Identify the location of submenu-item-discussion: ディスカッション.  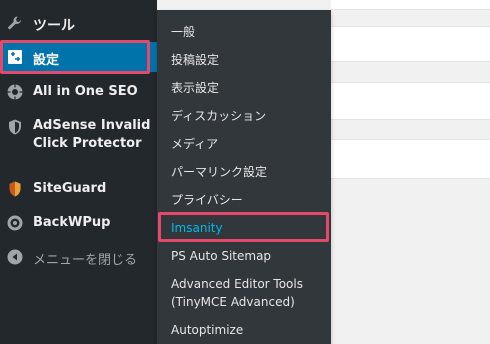
(218, 116).